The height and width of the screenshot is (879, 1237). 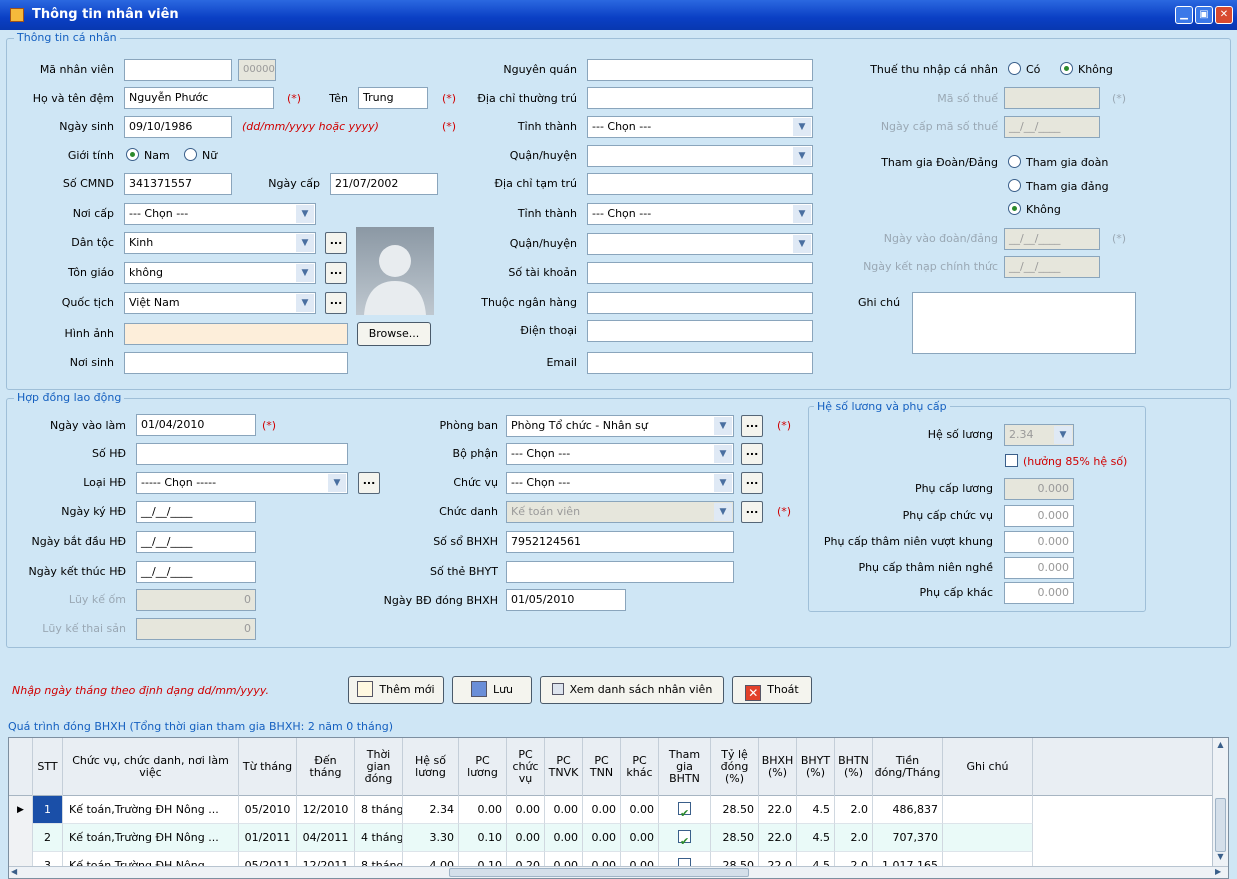 What do you see at coordinates (431, 810) in the screenshot?
I see `cell-salary-coef: 2.34` at bounding box center [431, 810].